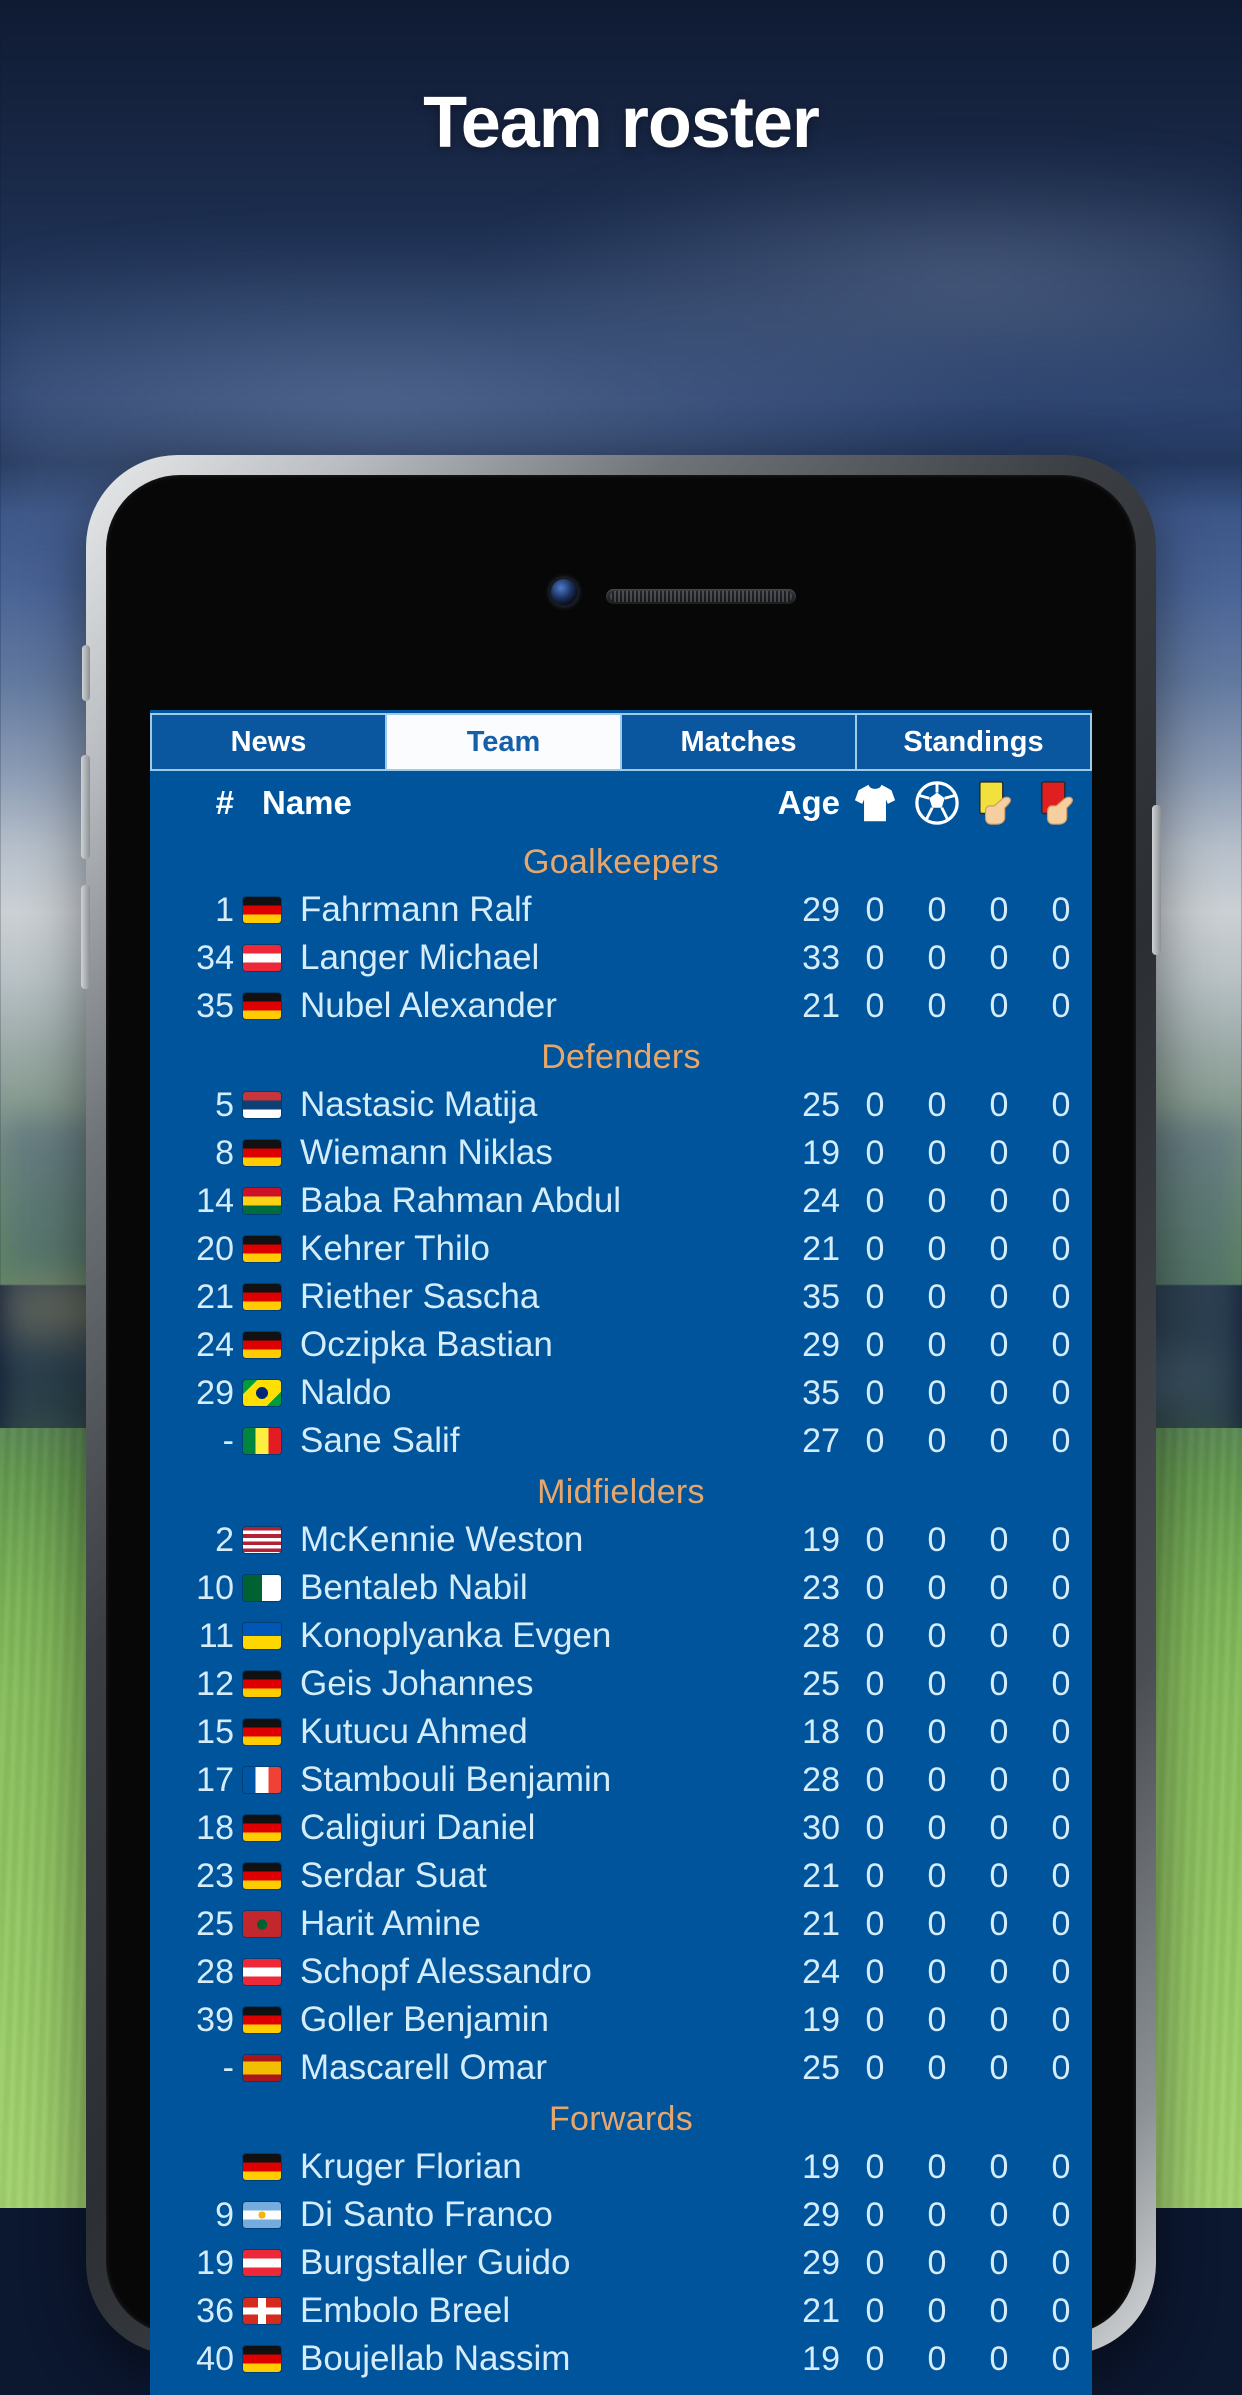 The image size is (1242, 2395). I want to click on table-row: - Sane Salif 27 0 0 0 0, so click(621, 1441).